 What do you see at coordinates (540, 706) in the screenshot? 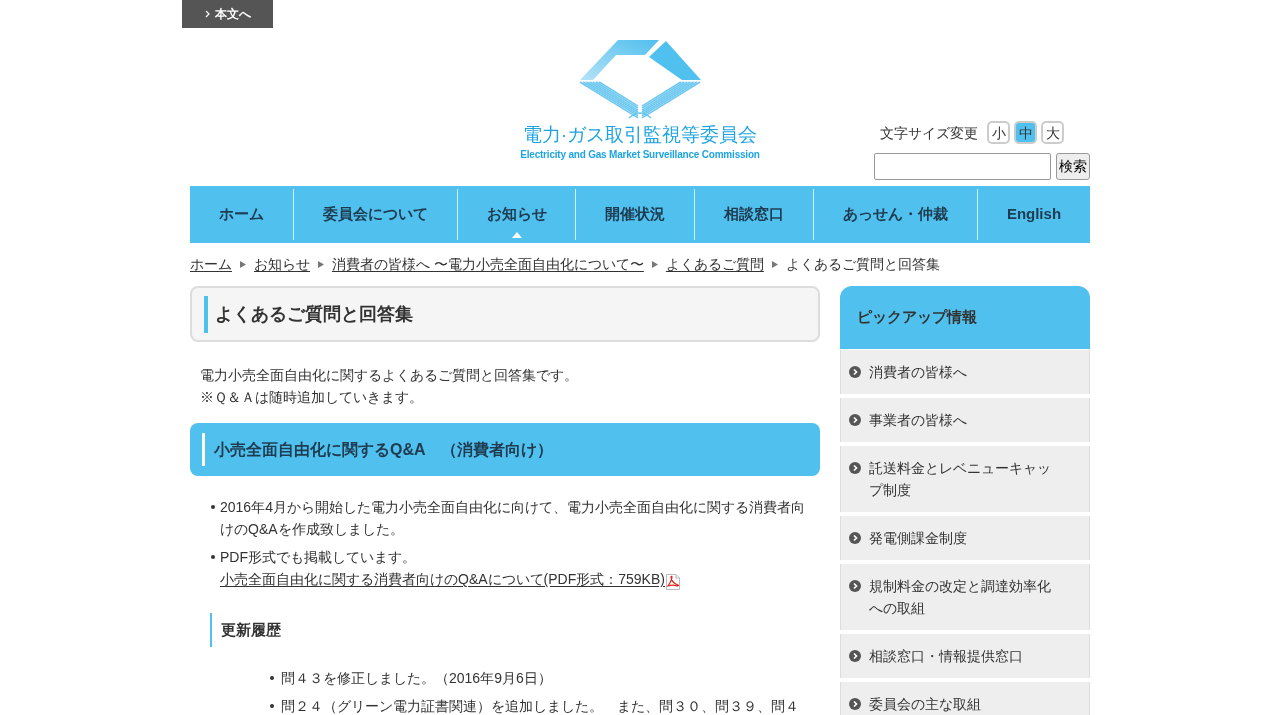
I see `history-item: 問２４（グリーン電力証書関連）を追加しました。 また、問３０、問３９、問４` at bounding box center [540, 706].